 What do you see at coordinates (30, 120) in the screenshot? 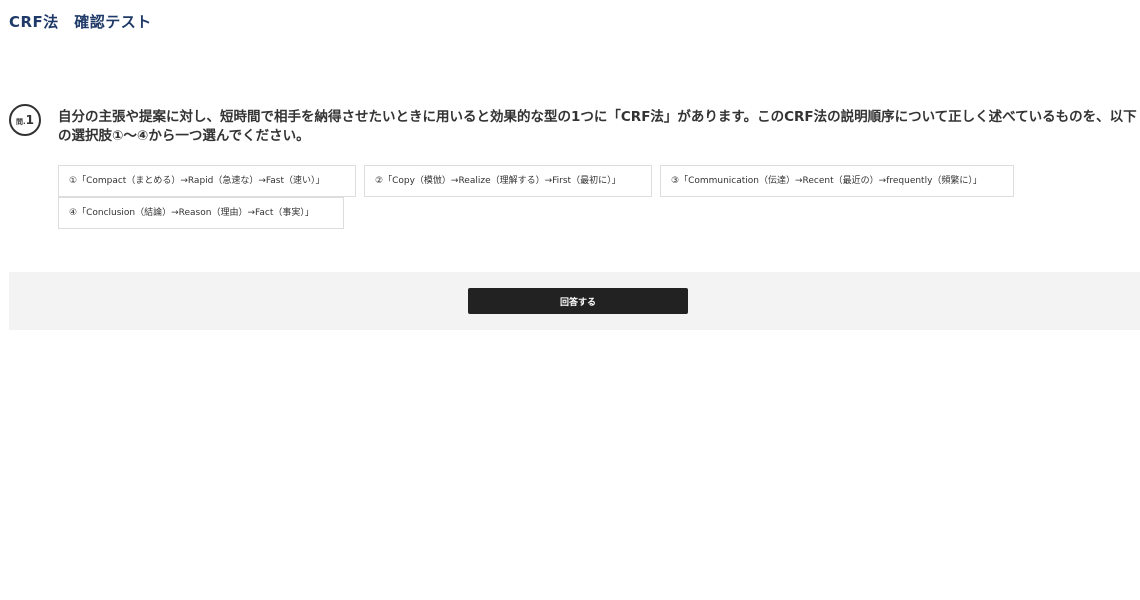
I see `question-number: 1` at bounding box center [30, 120].